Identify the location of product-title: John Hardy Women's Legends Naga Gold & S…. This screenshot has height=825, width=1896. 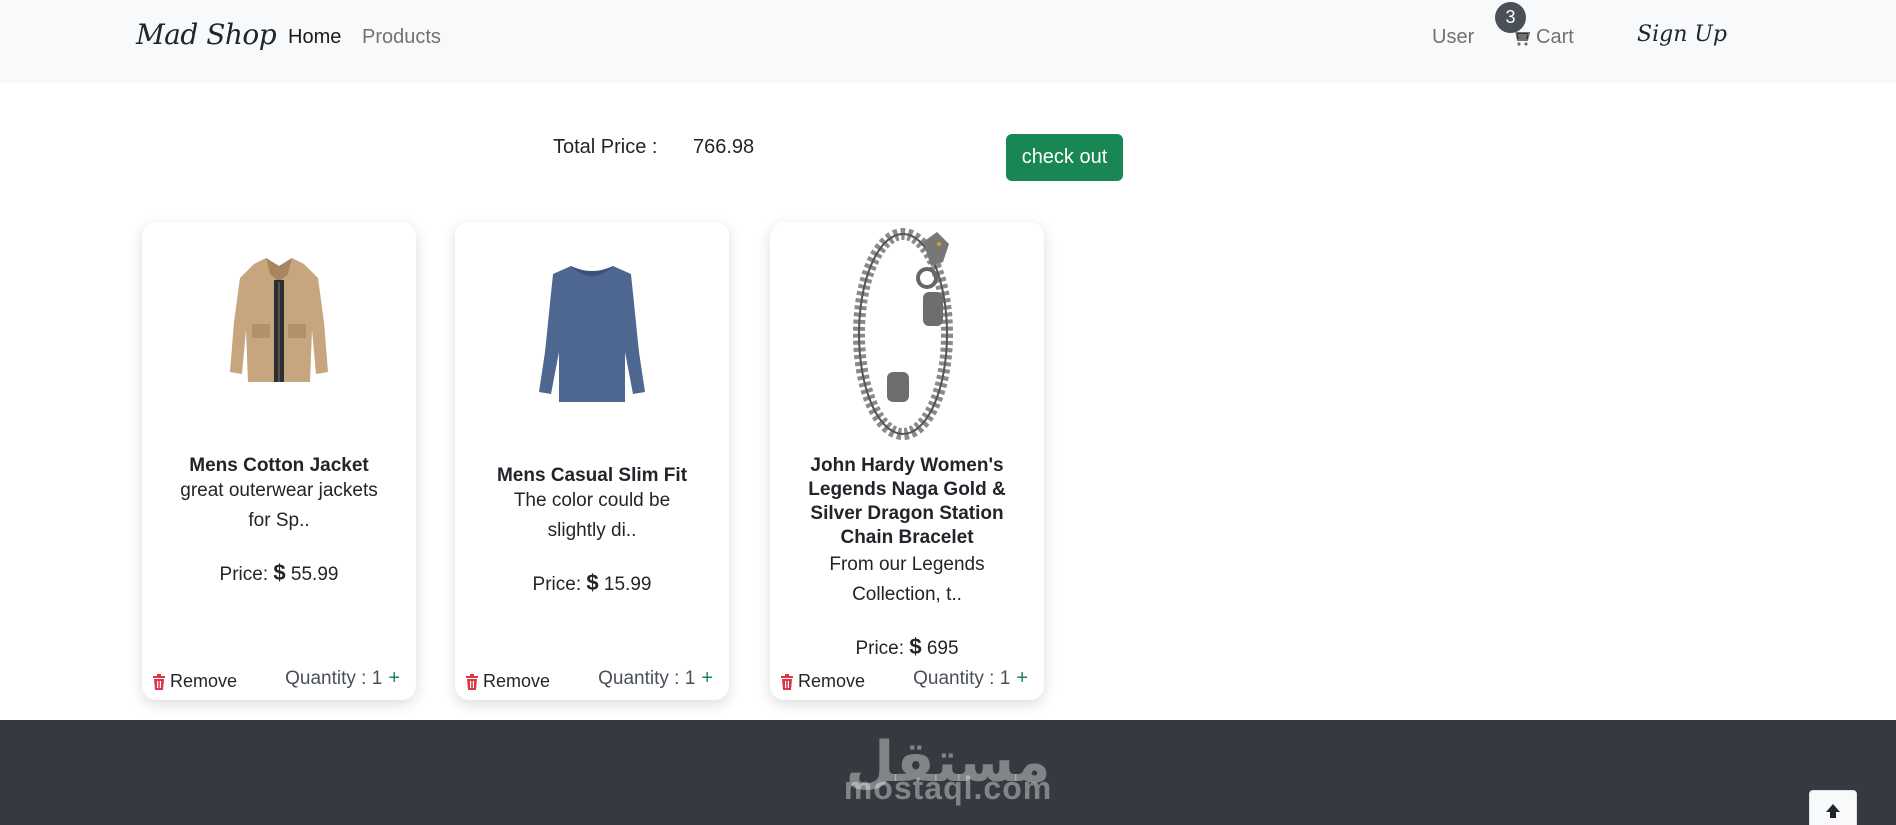
(907, 501).